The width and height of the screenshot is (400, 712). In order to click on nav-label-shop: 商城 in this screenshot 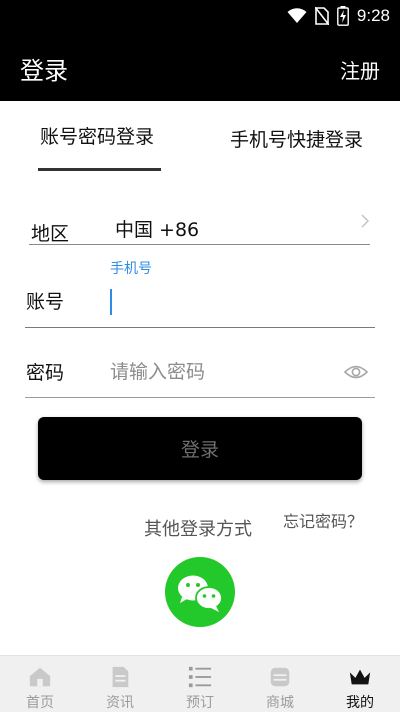, I will do `click(280, 703)`.